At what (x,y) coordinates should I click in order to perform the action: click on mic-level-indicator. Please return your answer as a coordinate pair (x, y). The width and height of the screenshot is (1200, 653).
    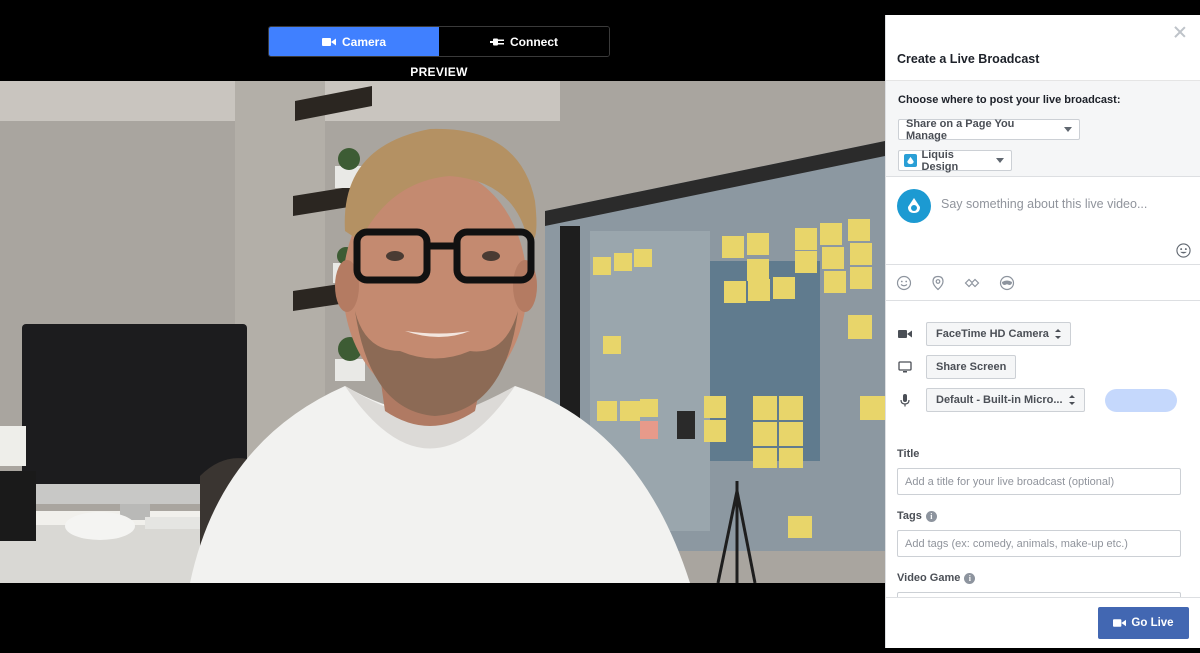
    Looking at the image, I should click on (1141, 400).